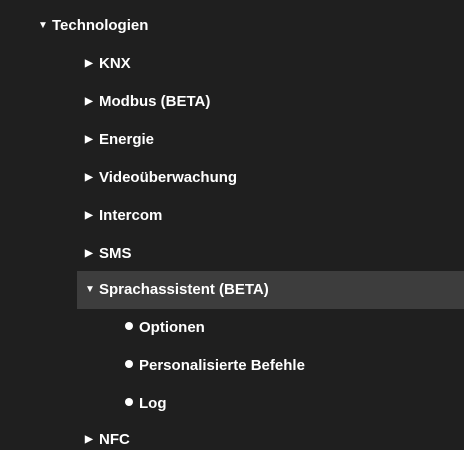  Describe the element at coordinates (172, 327) in the screenshot. I see `tree-item-label: Optionen` at that location.